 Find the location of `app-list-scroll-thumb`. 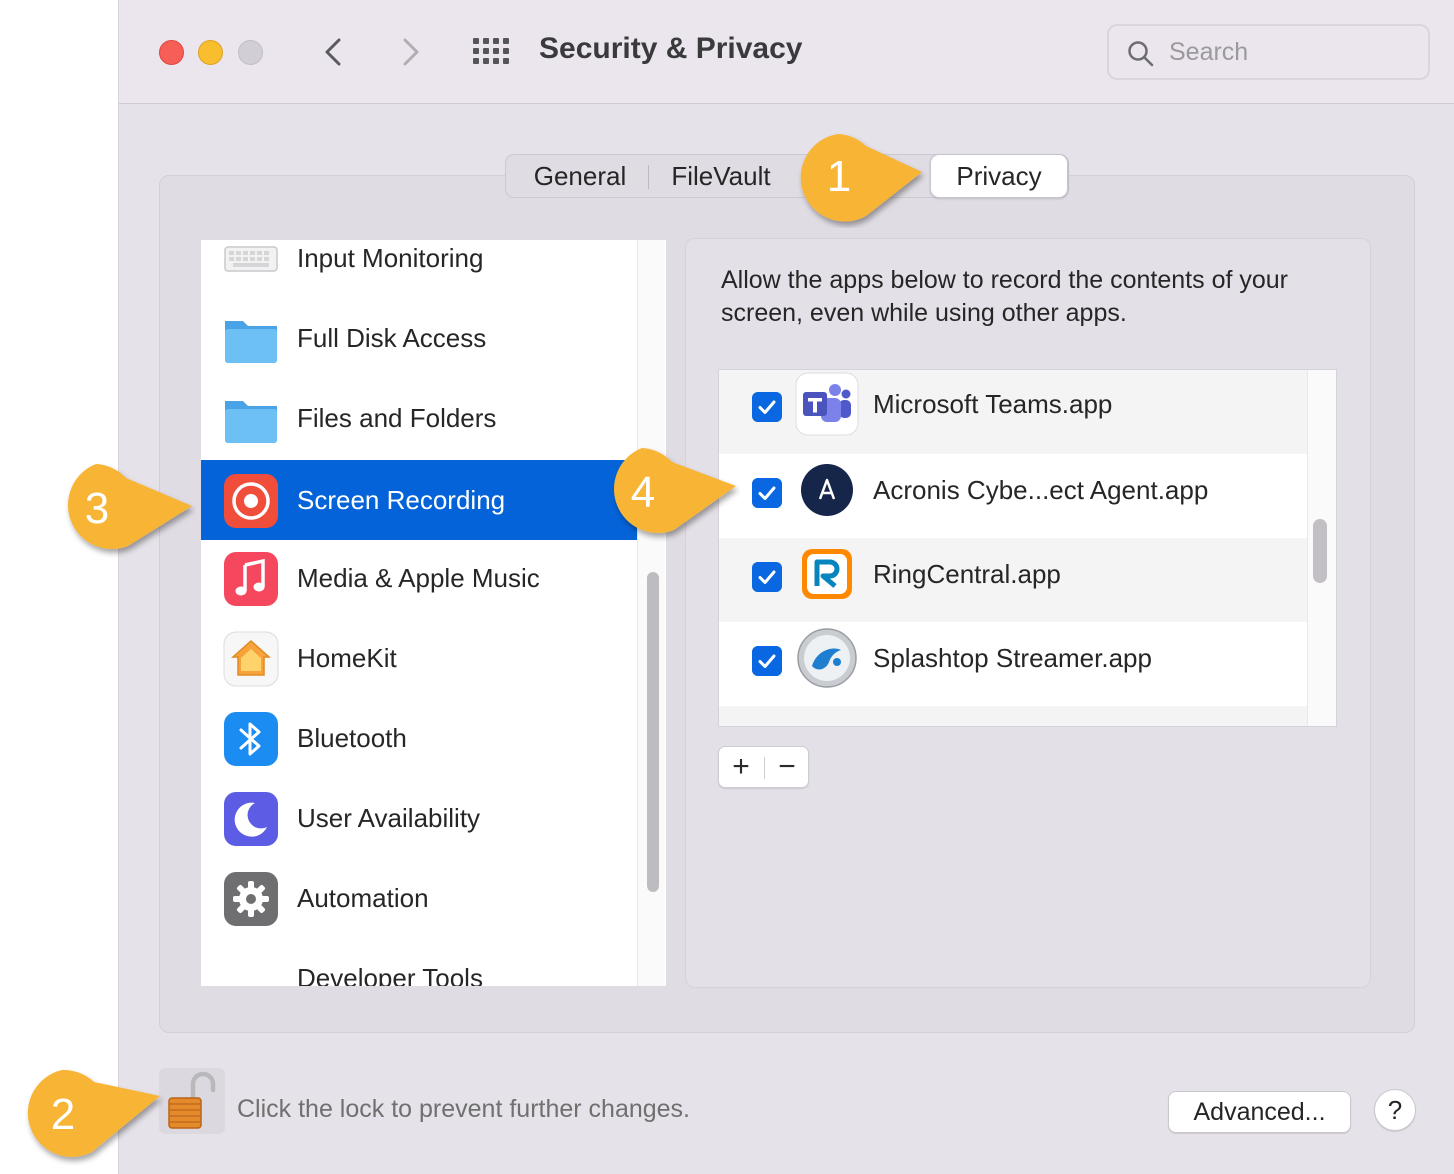

app-list-scroll-thumb is located at coordinates (1320, 551).